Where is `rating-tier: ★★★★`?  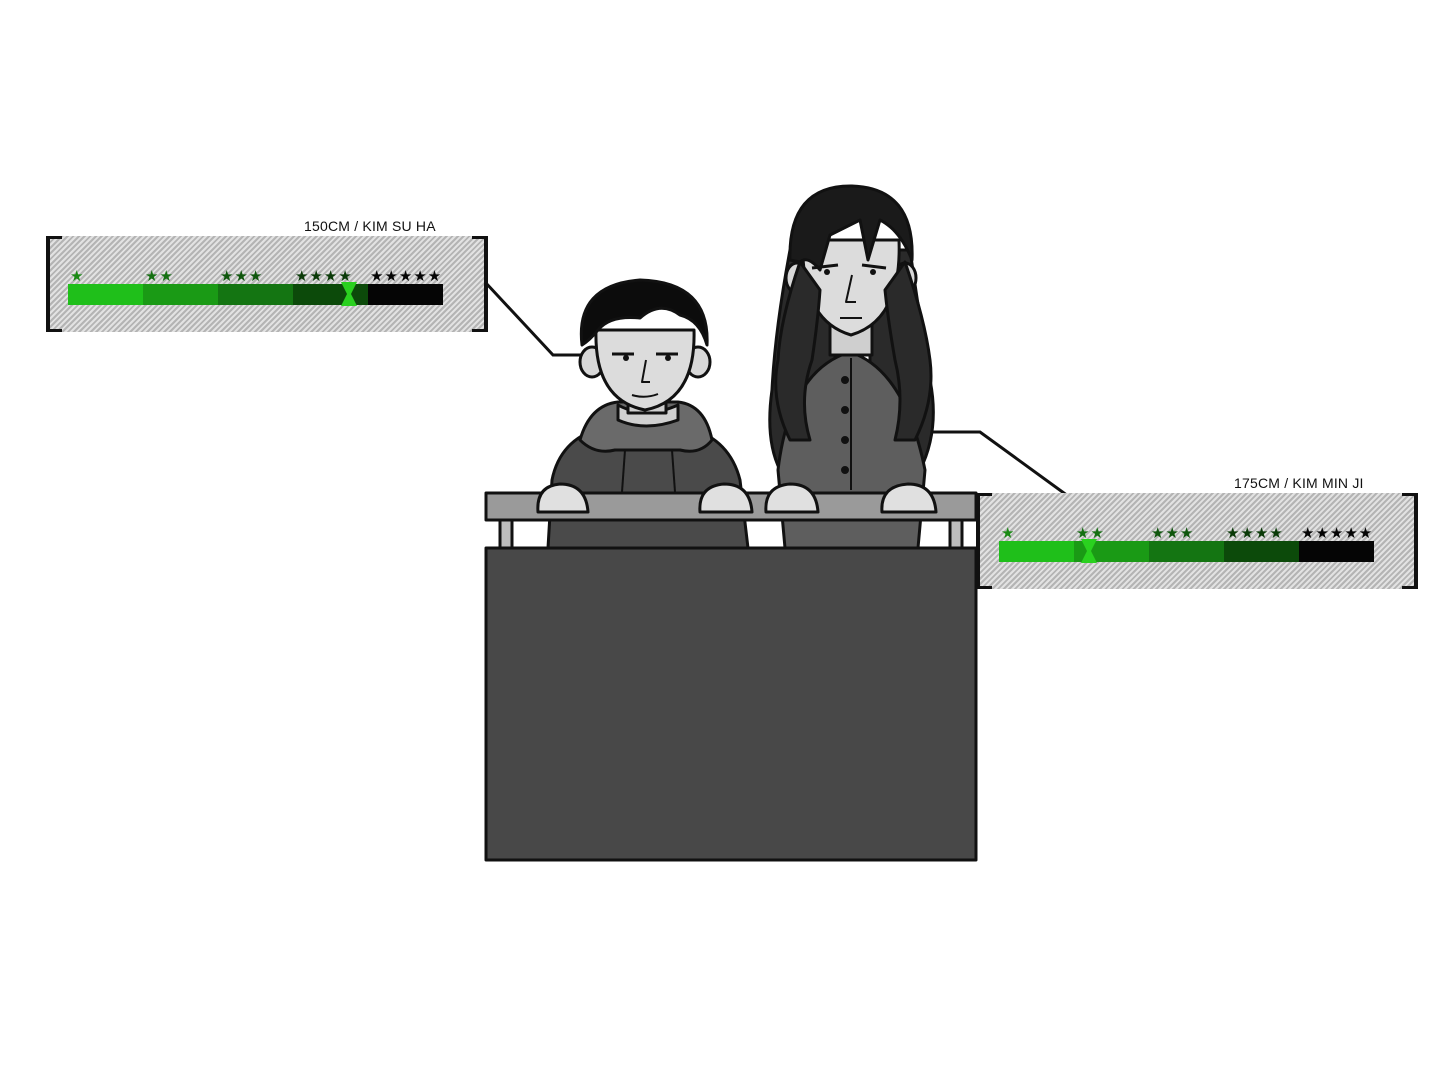
rating-tier: ★★★★ is located at coordinates (1261, 543).